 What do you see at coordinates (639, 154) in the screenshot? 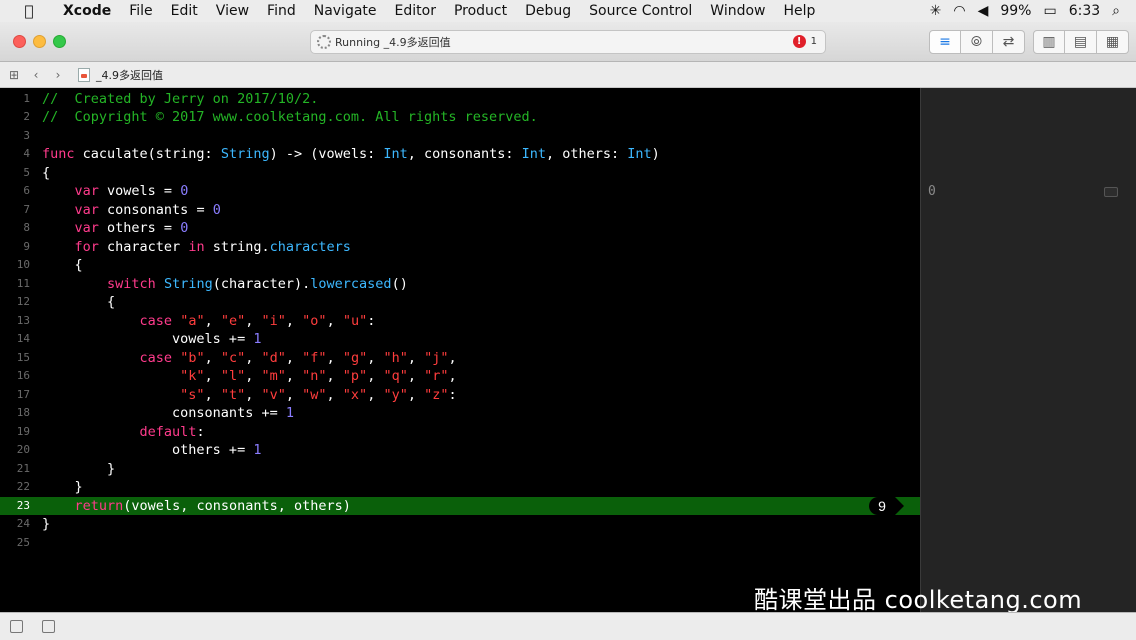
I see `code-token: Int` at bounding box center [639, 154].